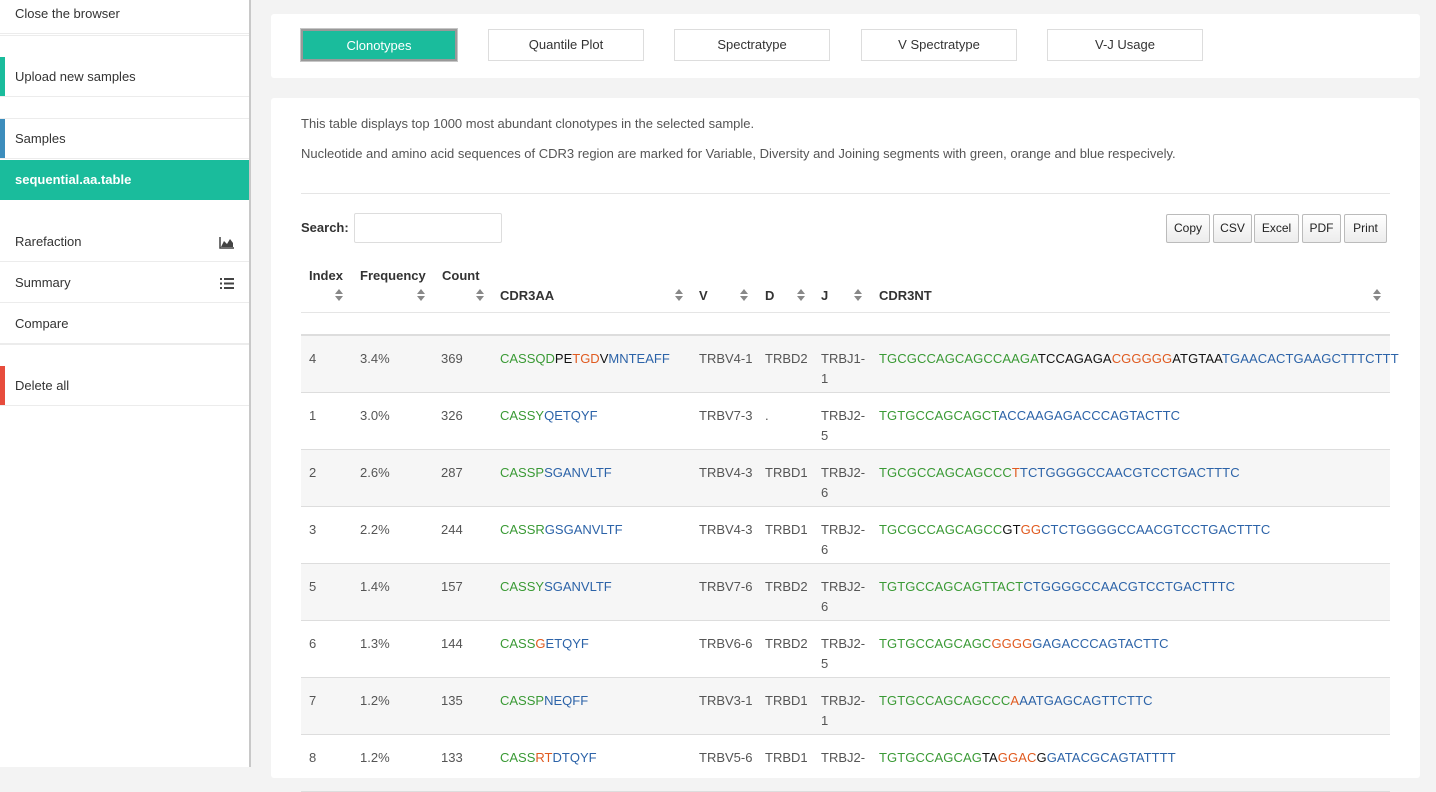 This screenshot has width=1436, height=792. What do you see at coordinates (586, 358) in the screenshot?
I see `cdr3aa-segment: TGD` at bounding box center [586, 358].